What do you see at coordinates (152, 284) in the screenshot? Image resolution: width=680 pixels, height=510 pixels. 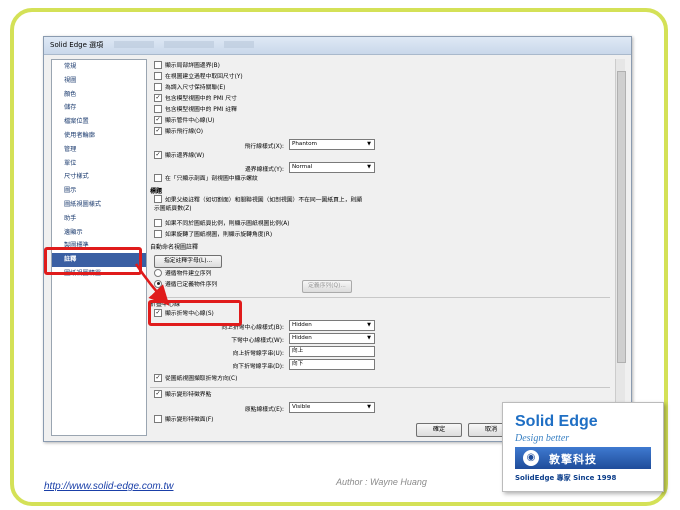 I see `arrow-path` at bounding box center [152, 284].